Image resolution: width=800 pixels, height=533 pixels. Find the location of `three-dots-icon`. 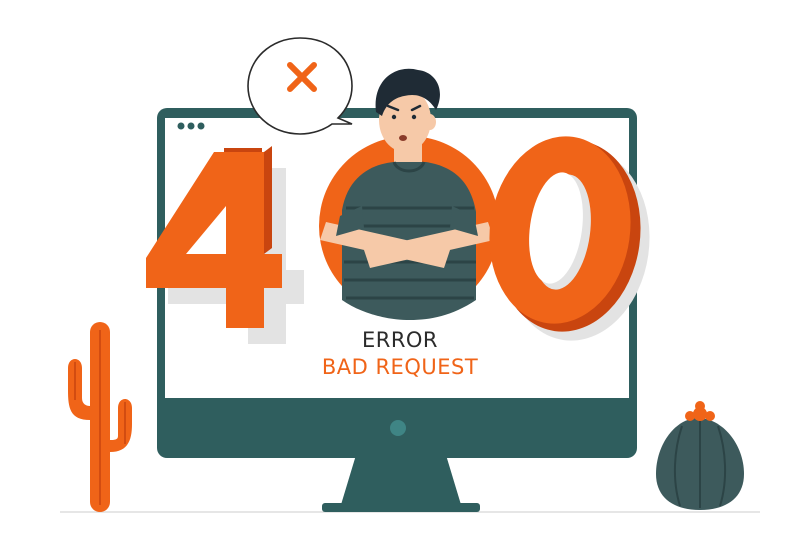

three-dots-icon is located at coordinates (191, 126).